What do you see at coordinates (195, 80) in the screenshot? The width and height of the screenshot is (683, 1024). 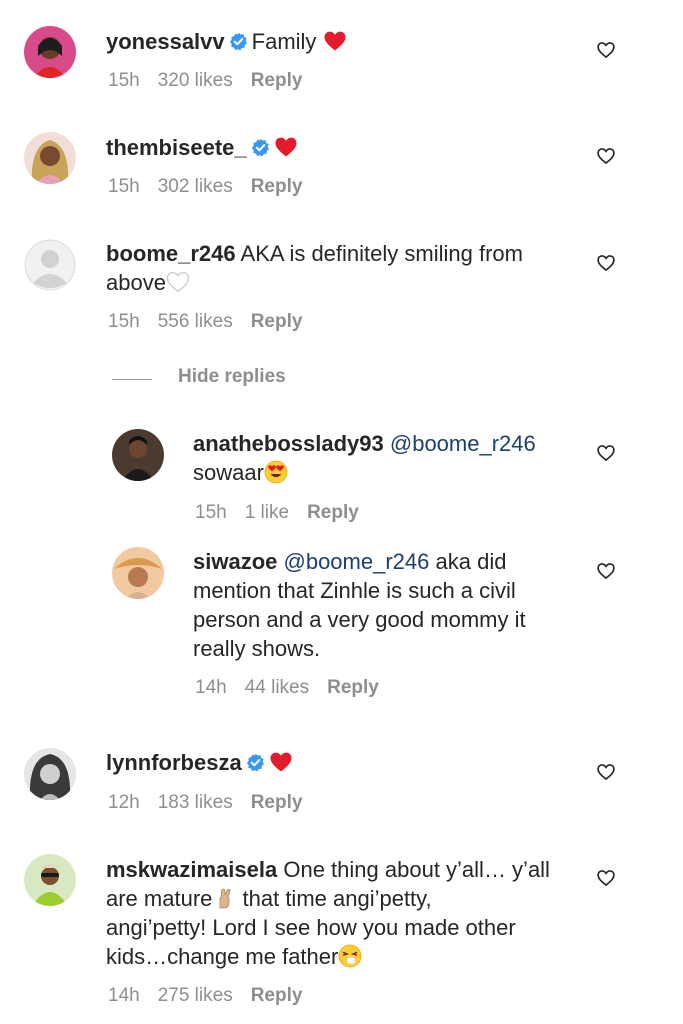 I see `likes-count: 320 likes` at bounding box center [195, 80].